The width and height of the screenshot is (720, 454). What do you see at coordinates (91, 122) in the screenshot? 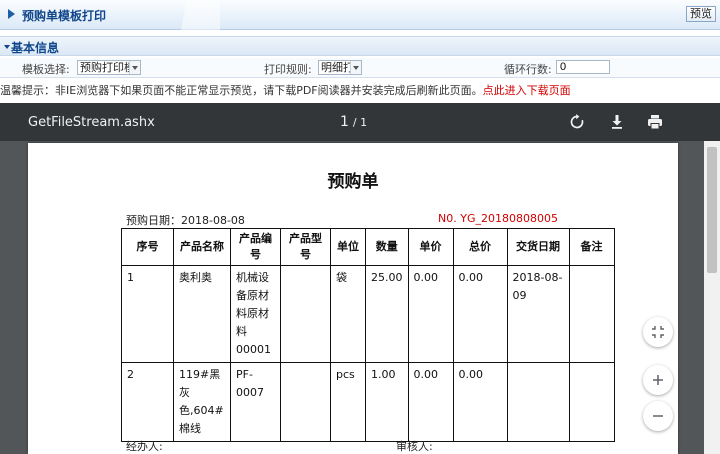
I see `file-name: GetFileStream.ashx` at bounding box center [91, 122].